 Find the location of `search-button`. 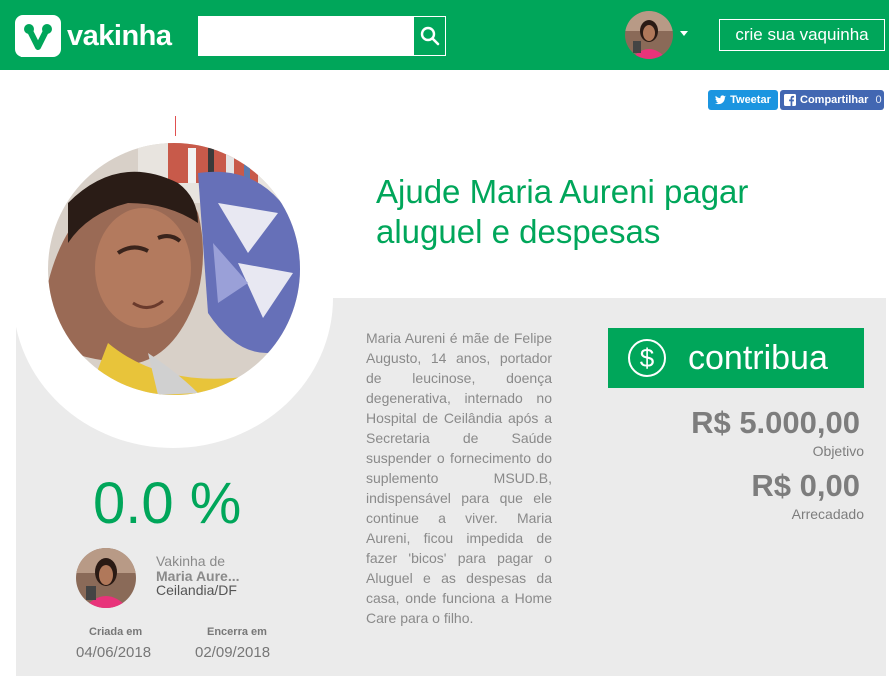

search-button is located at coordinates (429, 36).